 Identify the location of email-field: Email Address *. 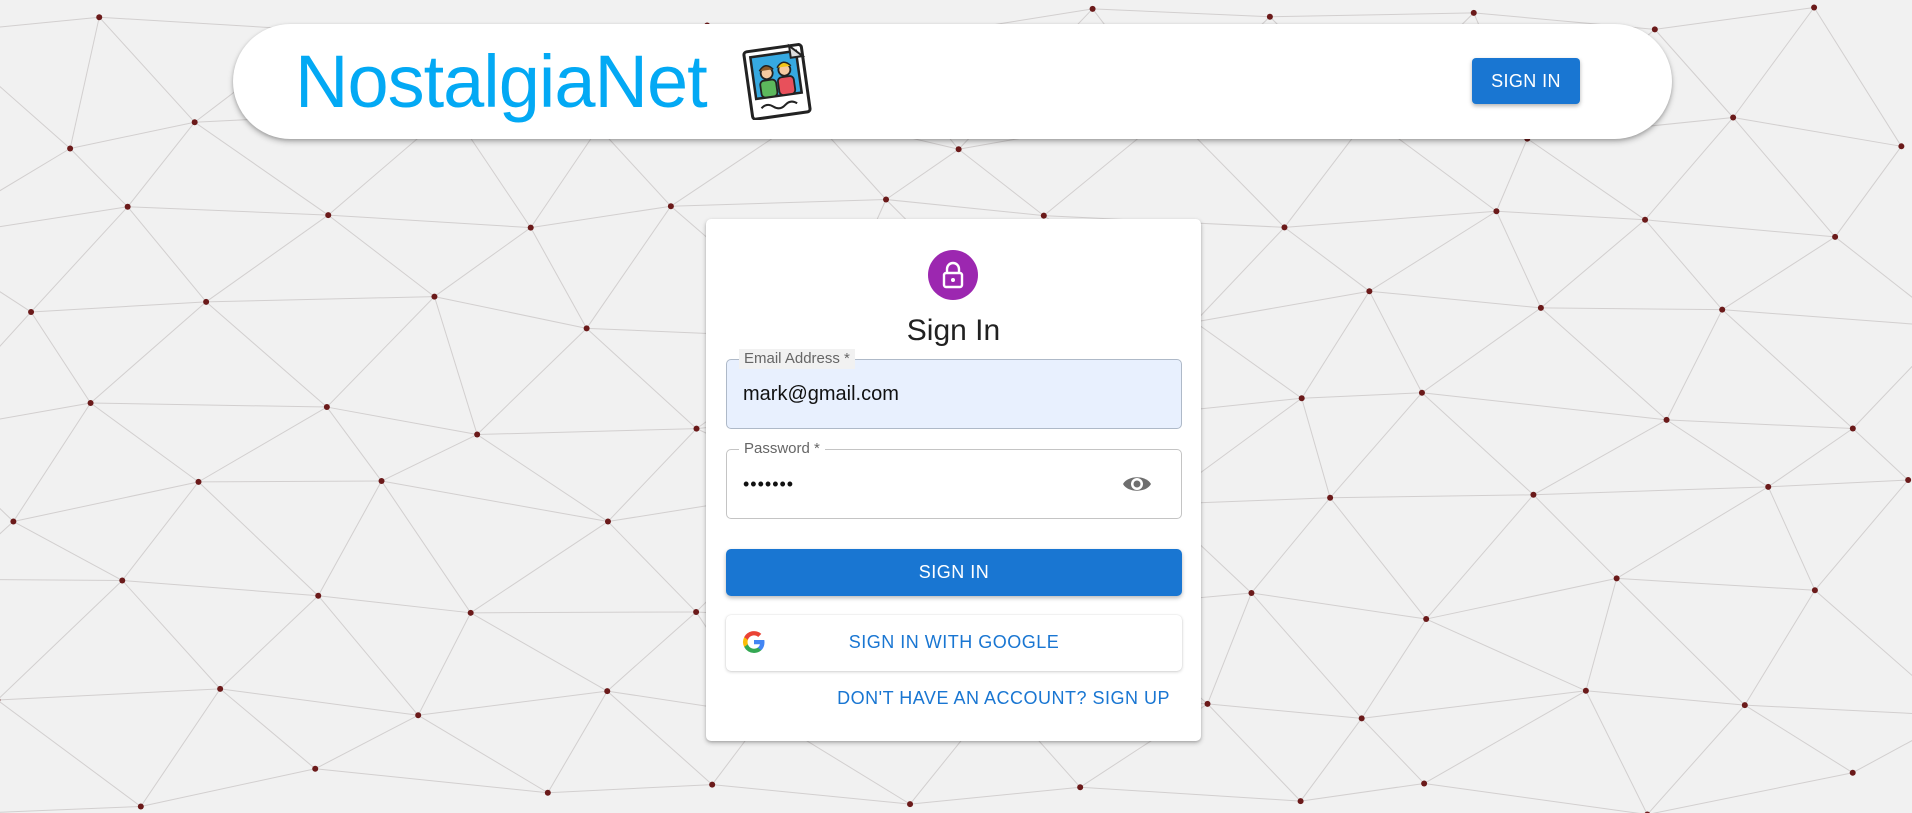
(954, 389).